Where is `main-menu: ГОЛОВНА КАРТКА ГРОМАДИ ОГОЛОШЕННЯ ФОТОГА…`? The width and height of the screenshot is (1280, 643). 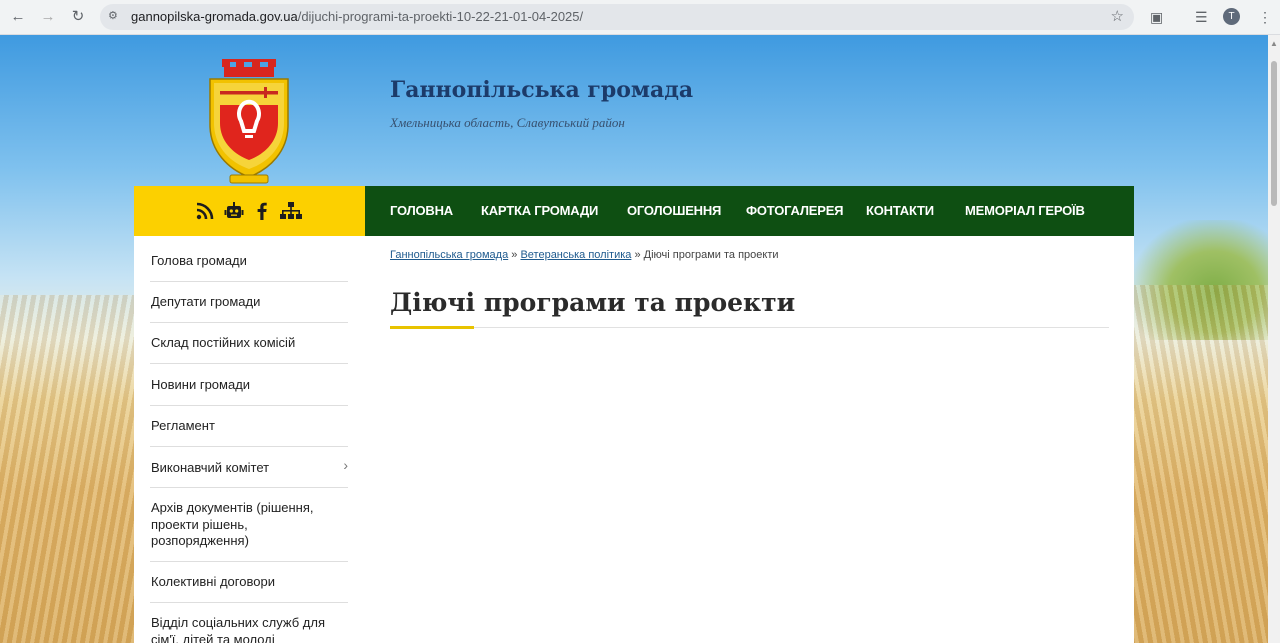 main-menu: ГОЛОВНА КАРТКА ГРОМАДИ ОГОЛОШЕННЯ ФОТОГА… is located at coordinates (749, 211).